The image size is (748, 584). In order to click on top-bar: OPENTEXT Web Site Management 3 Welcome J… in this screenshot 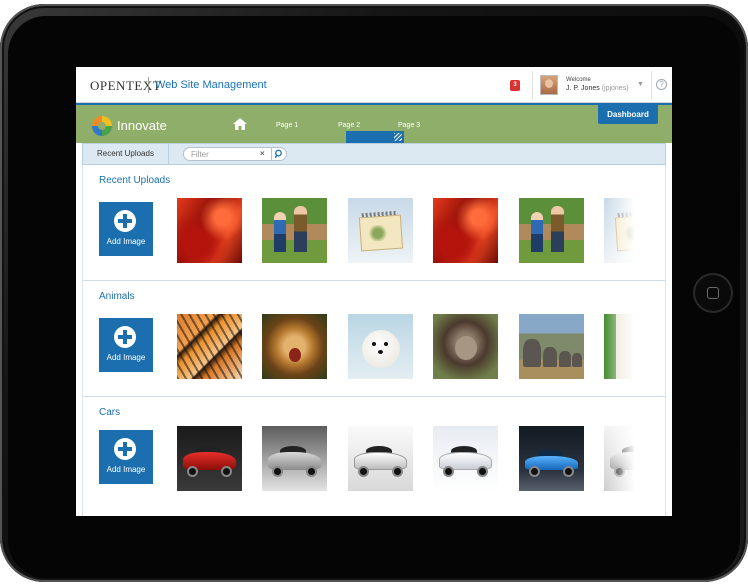, I will do `click(374, 85)`.